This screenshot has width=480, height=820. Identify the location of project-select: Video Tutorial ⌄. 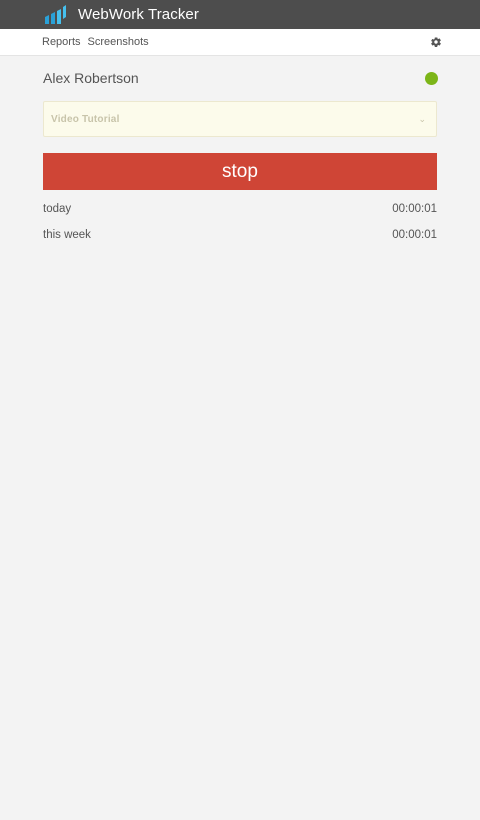
(240, 119).